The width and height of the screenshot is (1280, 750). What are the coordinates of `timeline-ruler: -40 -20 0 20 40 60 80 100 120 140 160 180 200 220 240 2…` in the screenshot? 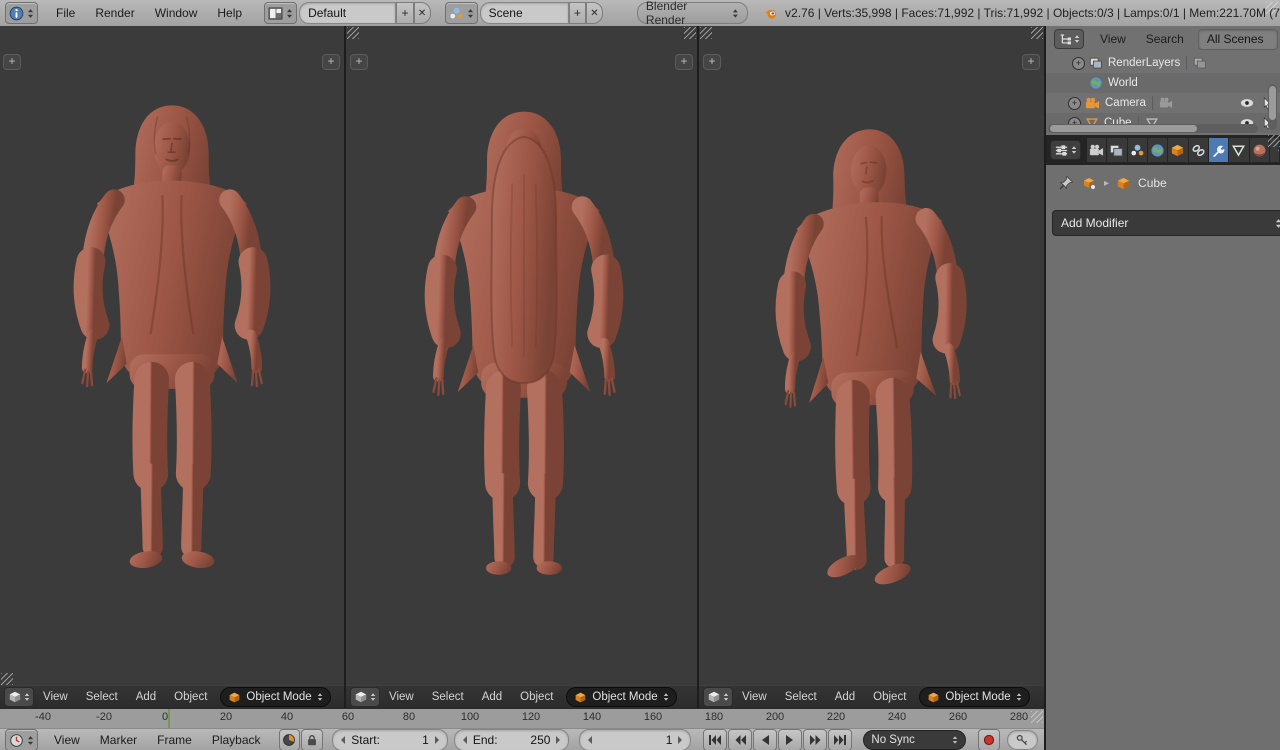 It's located at (522, 718).